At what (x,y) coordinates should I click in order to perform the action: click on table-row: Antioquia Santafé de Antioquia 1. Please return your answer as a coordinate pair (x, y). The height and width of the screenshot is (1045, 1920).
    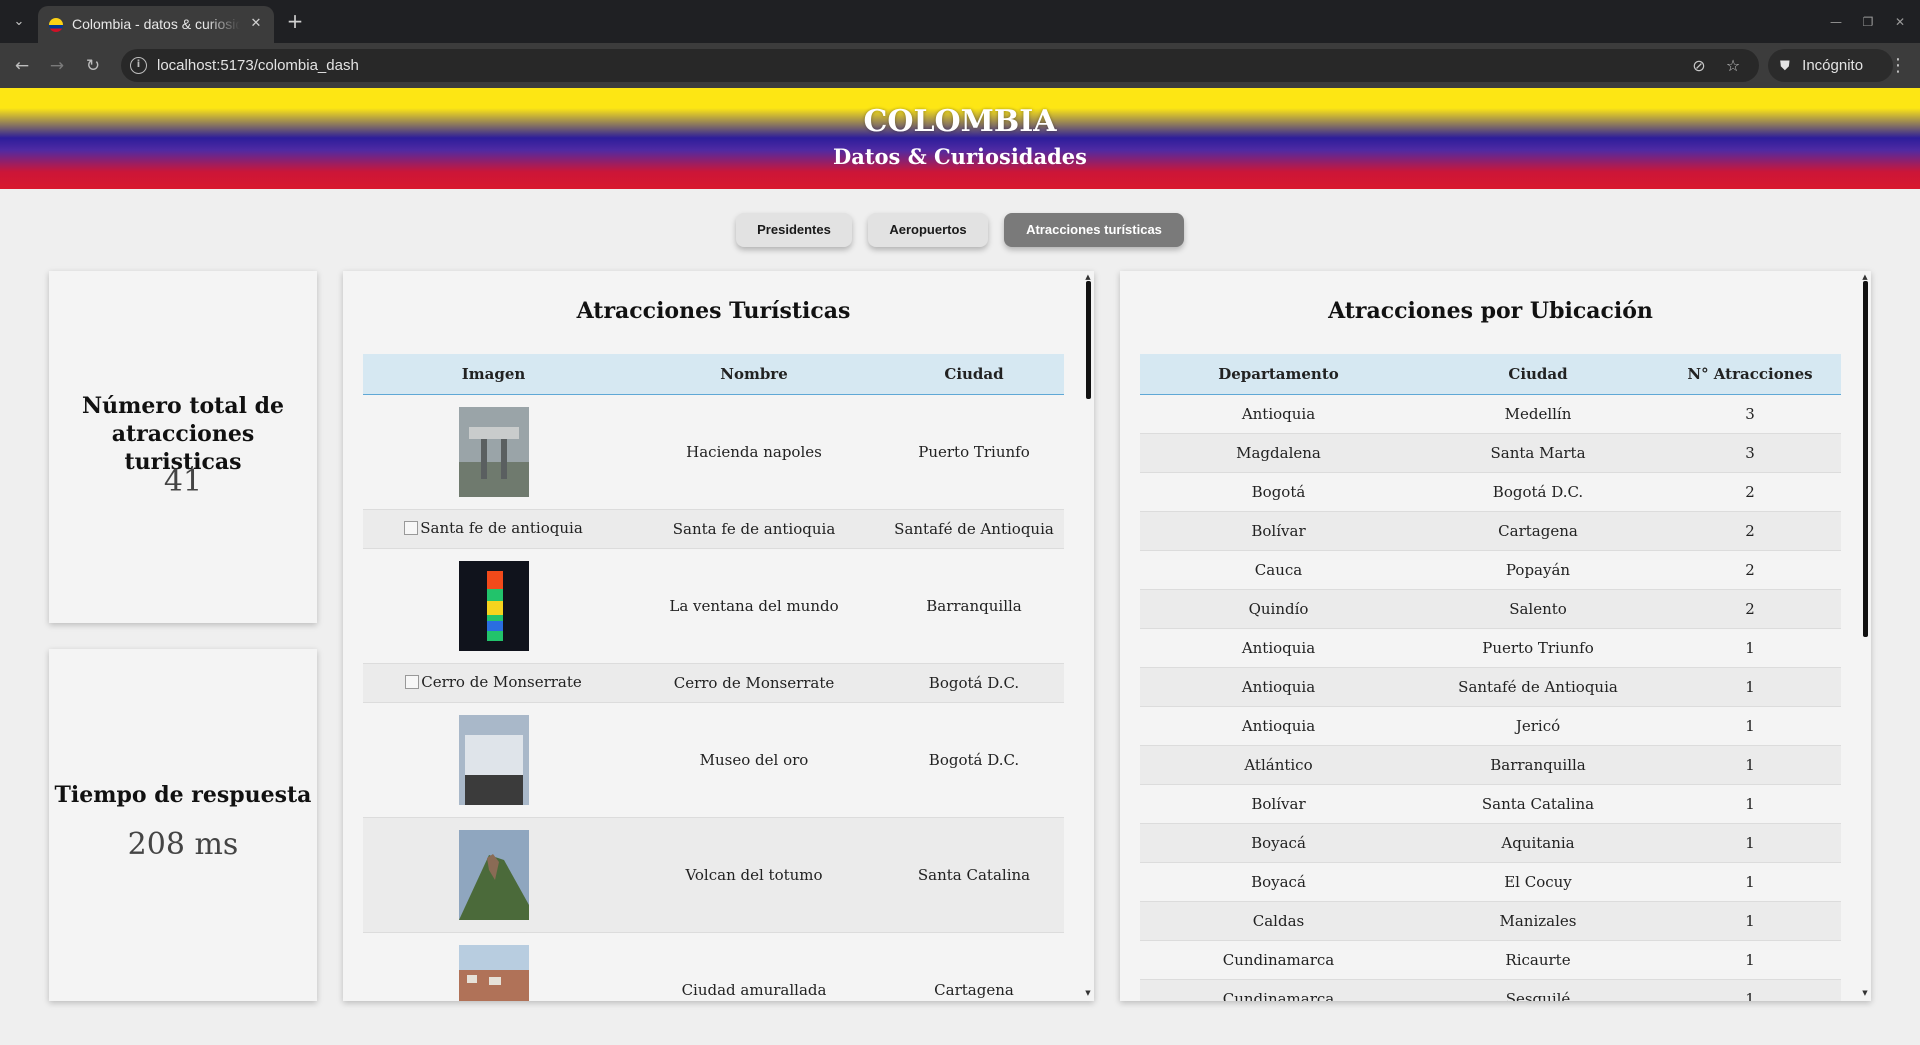
    Looking at the image, I should click on (1490, 687).